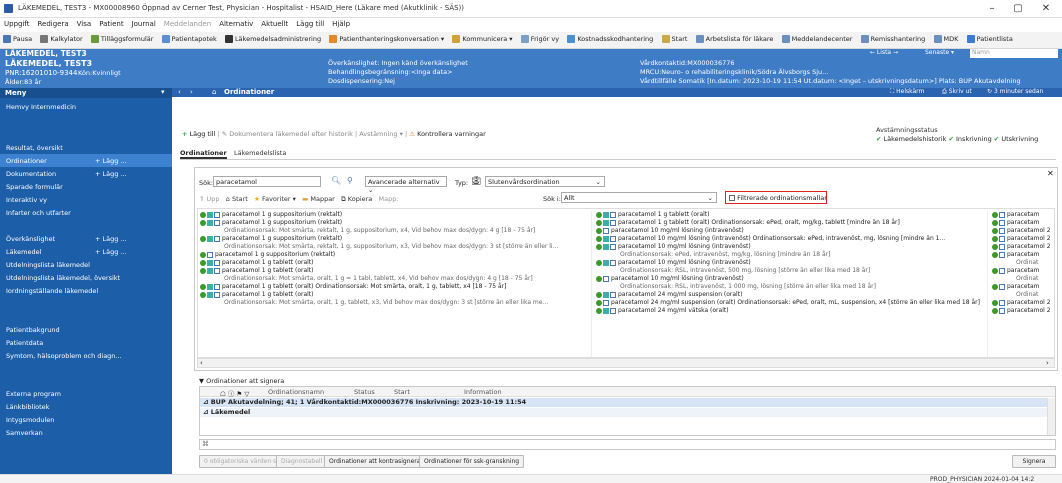 The height and width of the screenshot is (483, 1062). I want to click on type-dropdown: Slutenvårdsordination ⌄, so click(545, 181).